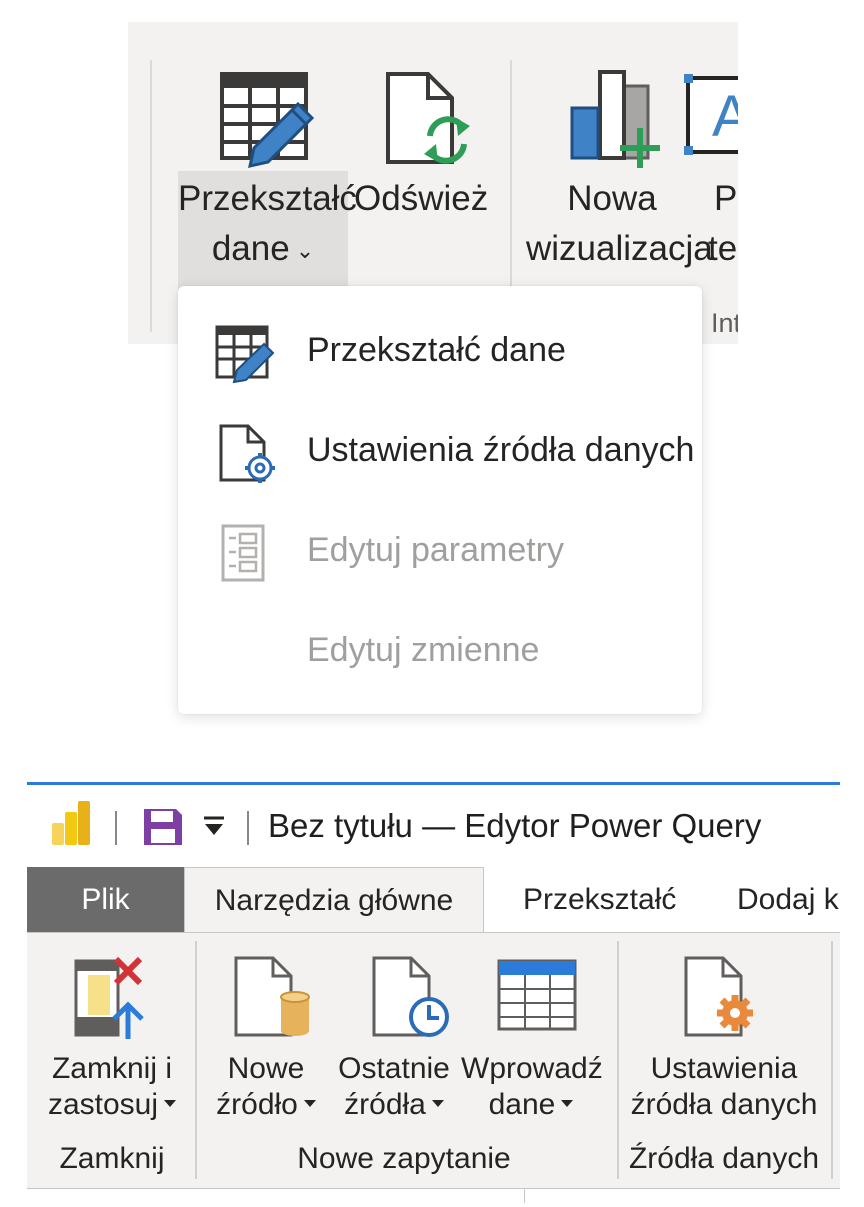 The width and height of the screenshot is (864, 1207). Describe the element at coordinates (411, 997) in the screenshot. I see `recent-sources-icon` at that location.